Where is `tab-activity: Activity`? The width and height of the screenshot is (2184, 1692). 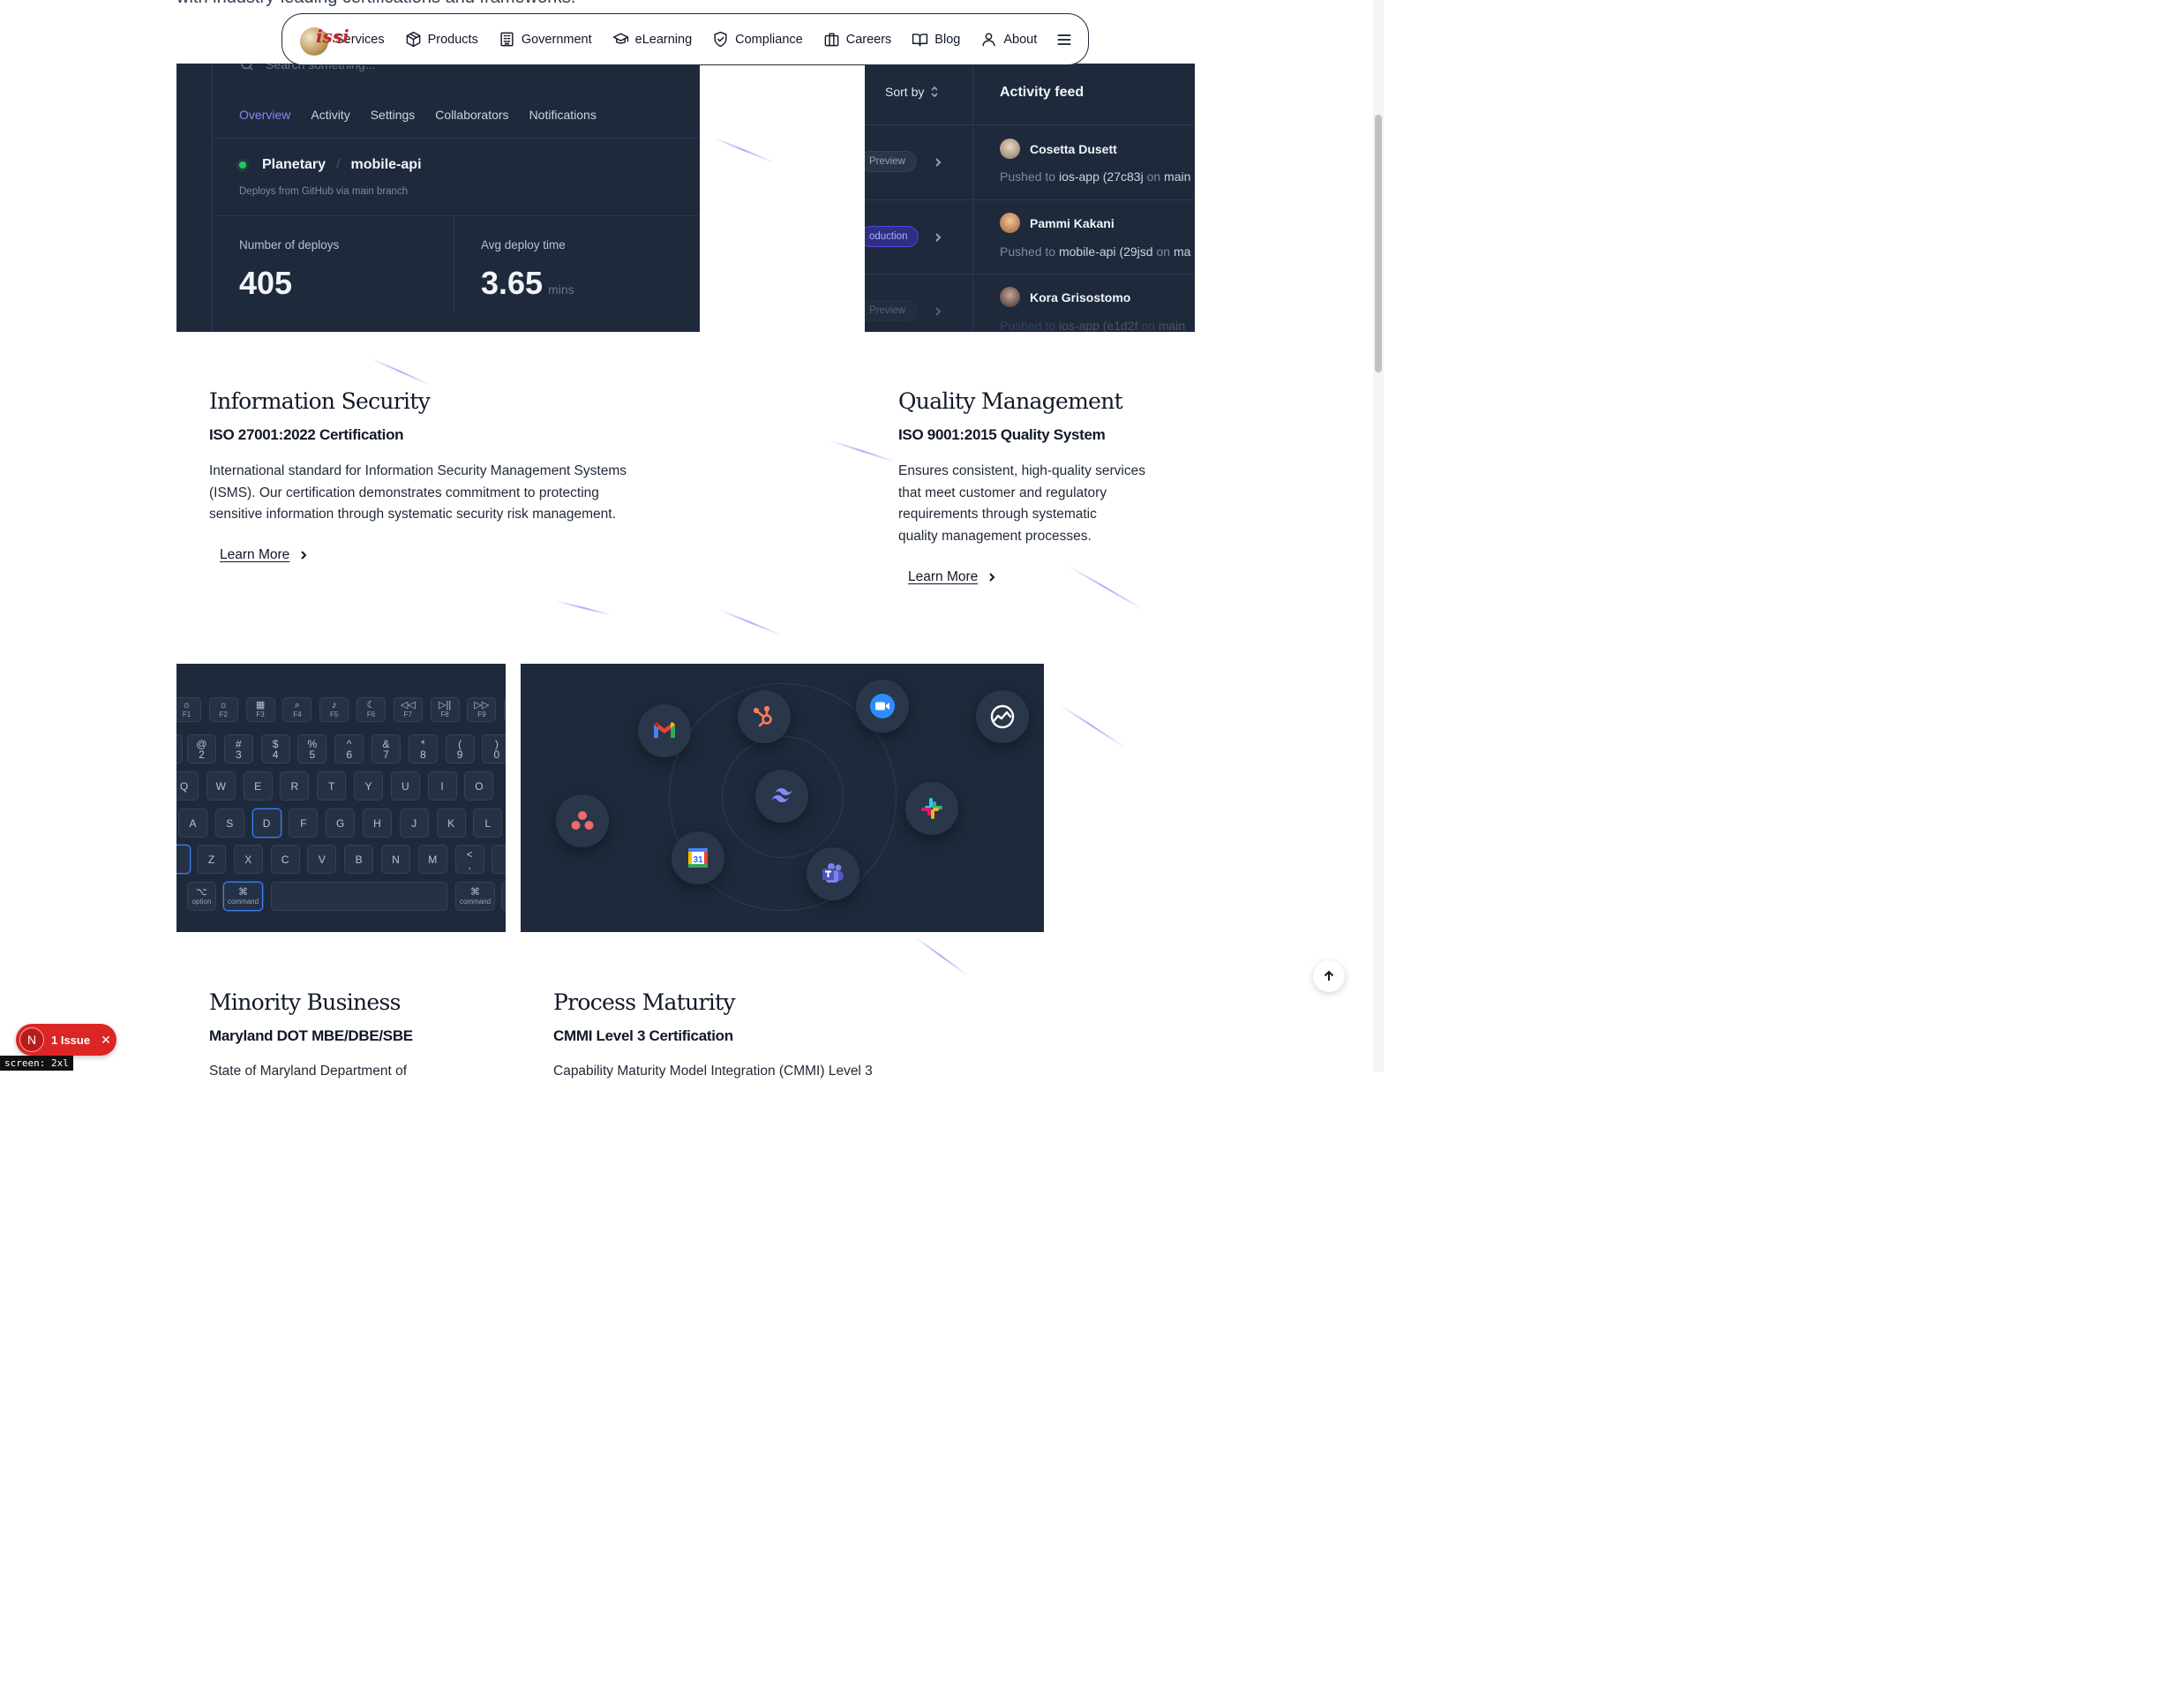 tab-activity: Activity is located at coordinates (330, 115).